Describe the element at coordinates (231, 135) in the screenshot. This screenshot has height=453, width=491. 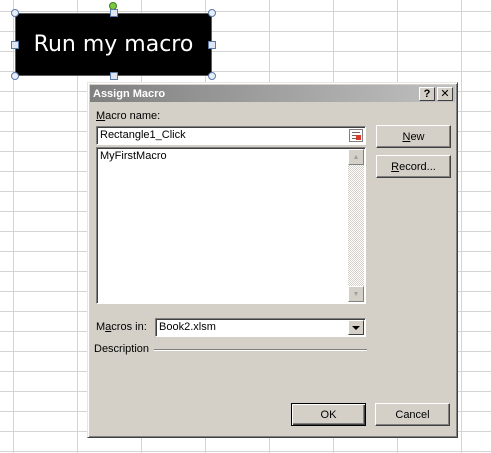
I see `macro-name-input: Rectangle1_Click` at that location.